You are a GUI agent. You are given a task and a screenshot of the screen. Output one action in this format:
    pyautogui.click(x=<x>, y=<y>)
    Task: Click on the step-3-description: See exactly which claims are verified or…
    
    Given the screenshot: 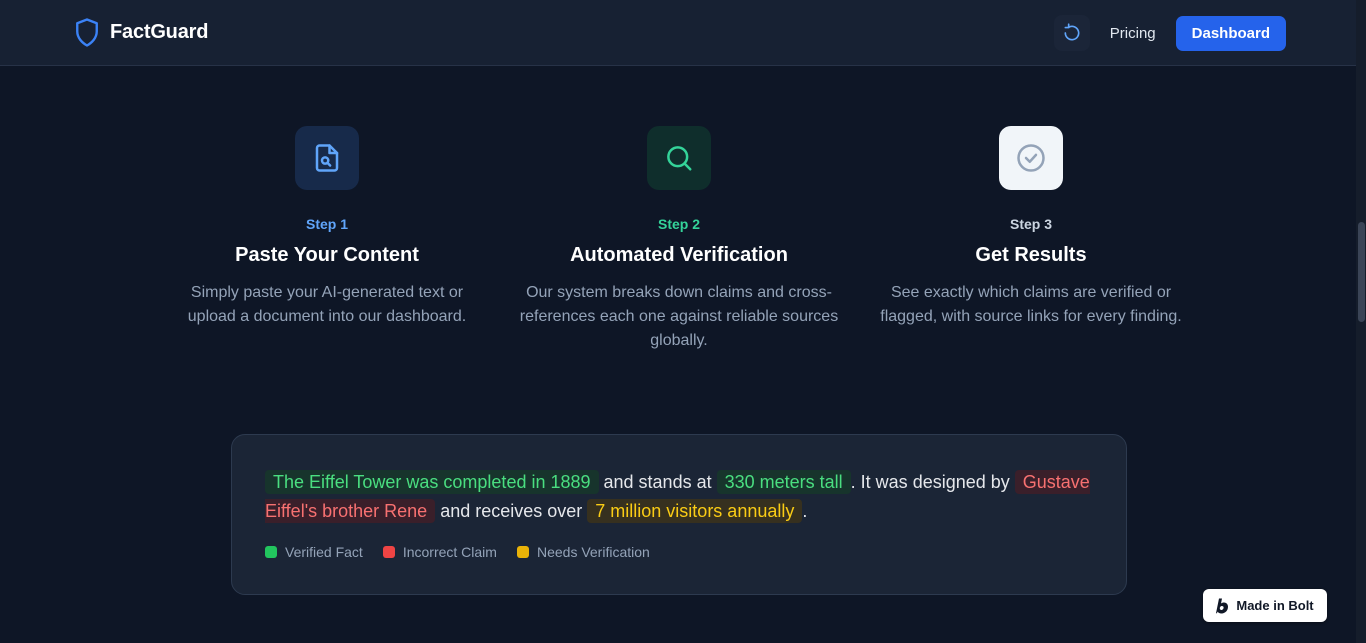 What is the action you would take?
    pyautogui.click(x=1031, y=304)
    